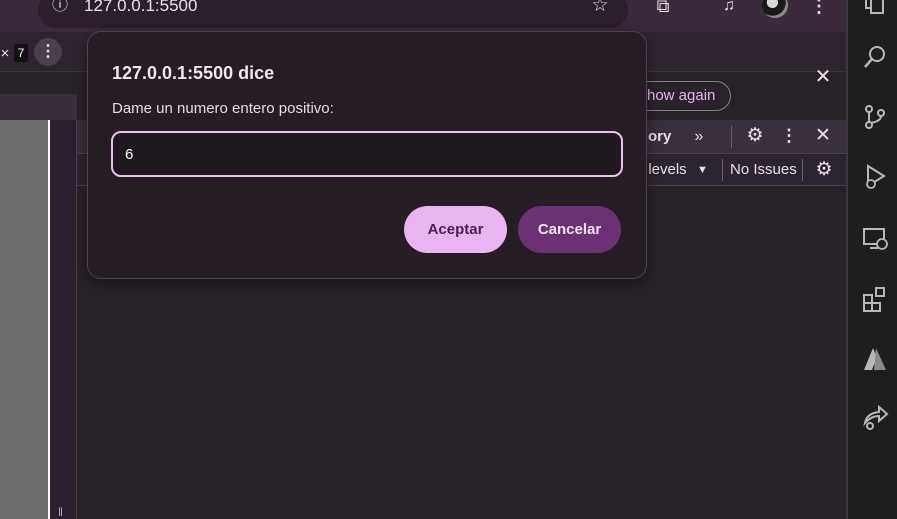  Describe the element at coordinates (60, 9) in the screenshot. I see `info-icon: ⓘ` at that location.